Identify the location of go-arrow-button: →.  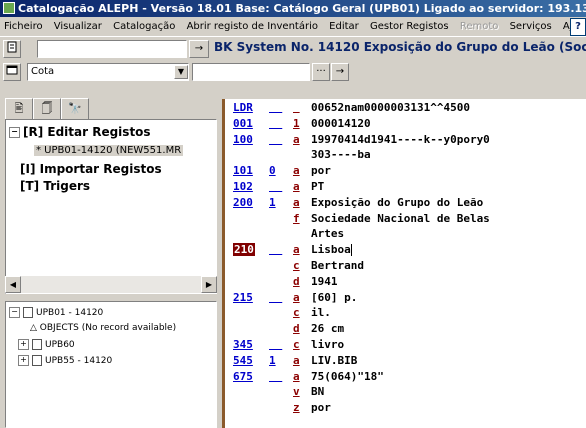
(199, 49).